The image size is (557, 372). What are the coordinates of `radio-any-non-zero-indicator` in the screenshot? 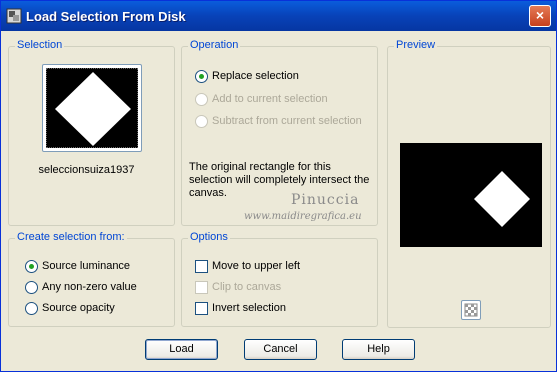 It's located at (31, 287).